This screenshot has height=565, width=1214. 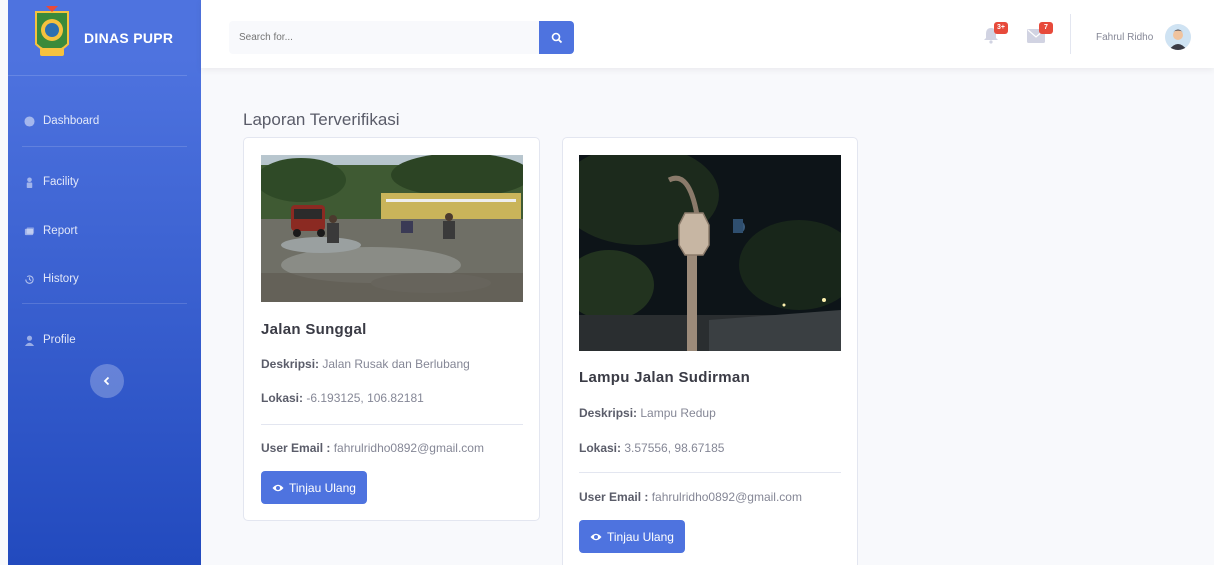 I want to click on sidebar-item-history: History, so click(x=104, y=279).